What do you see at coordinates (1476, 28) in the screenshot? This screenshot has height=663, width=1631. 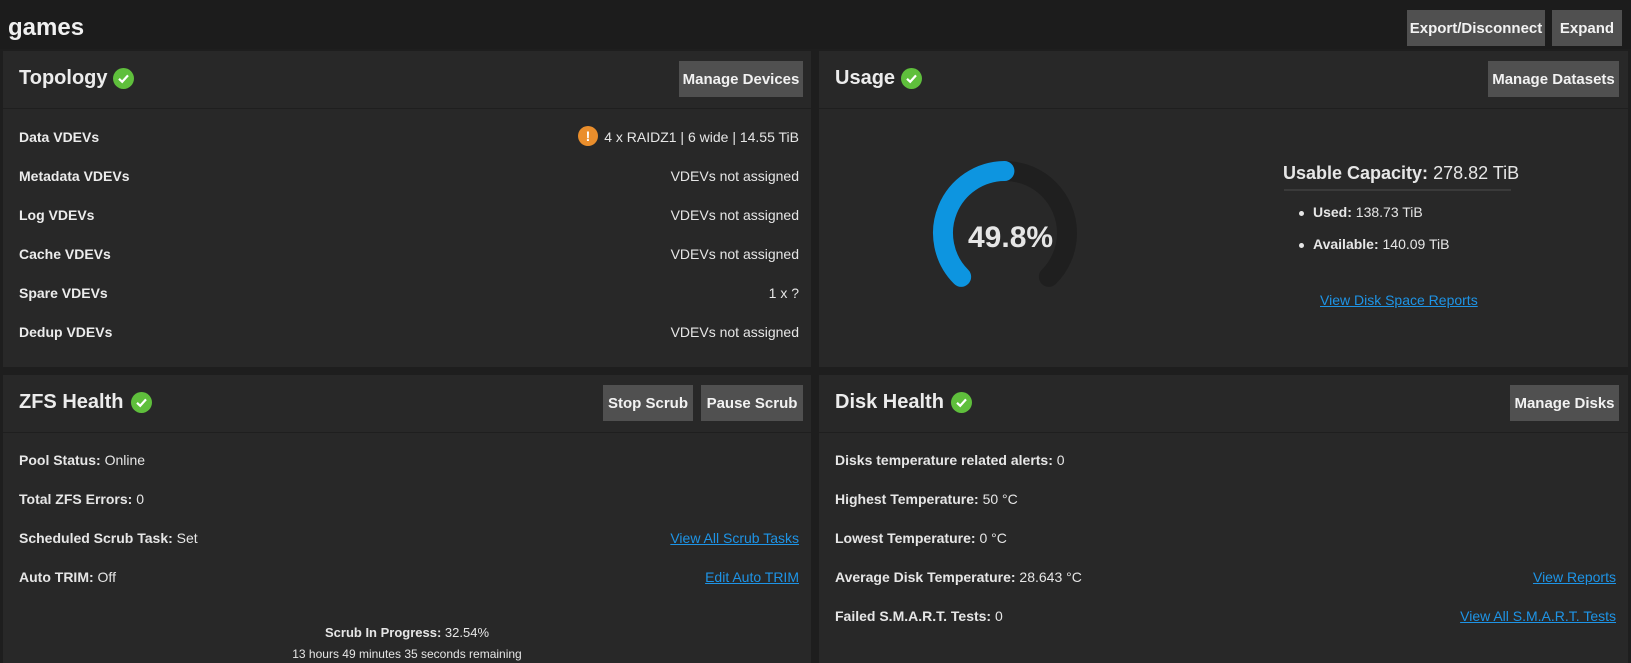 I see `export-disconnect-button: Export/Disconnect` at bounding box center [1476, 28].